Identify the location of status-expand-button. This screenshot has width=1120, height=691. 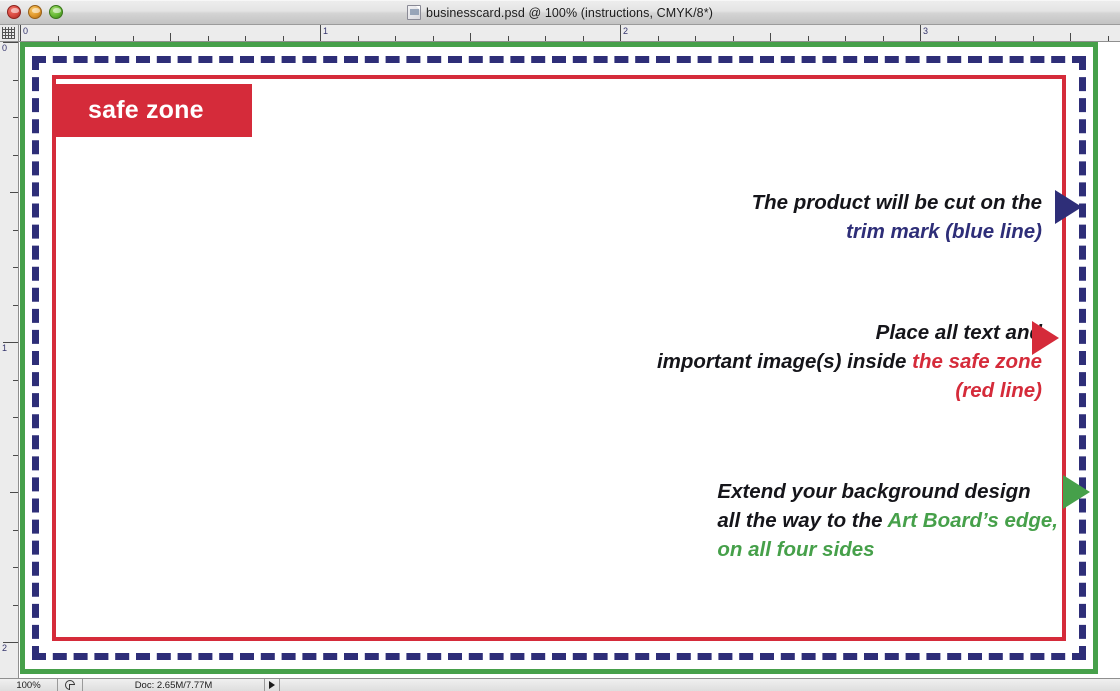
(272, 685).